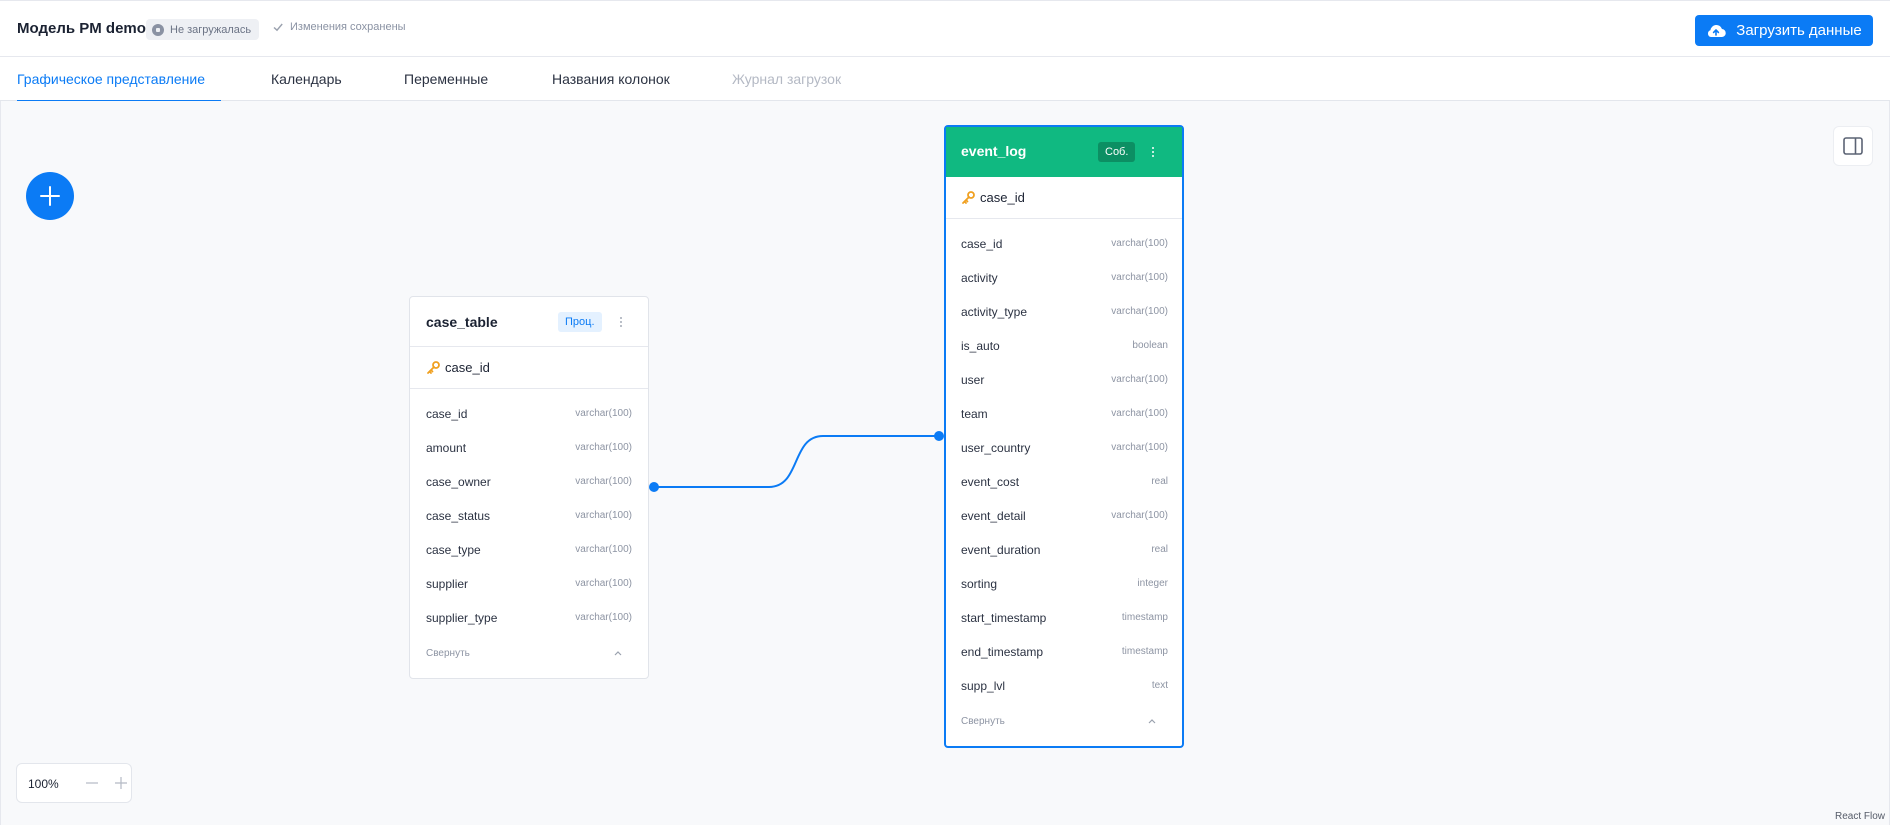 The width and height of the screenshot is (1890, 825). Describe the element at coordinates (939, 436) in the screenshot. I see `target-handle` at that location.